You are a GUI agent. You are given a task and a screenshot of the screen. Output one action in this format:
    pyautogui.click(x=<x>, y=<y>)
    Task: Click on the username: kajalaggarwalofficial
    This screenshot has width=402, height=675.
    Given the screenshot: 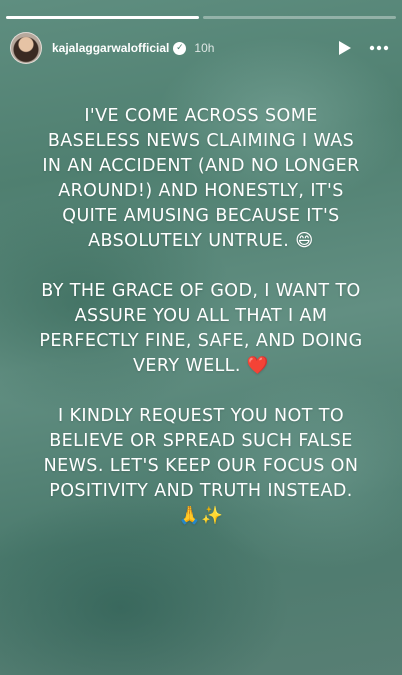 What is the action you would take?
    pyautogui.click(x=110, y=48)
    